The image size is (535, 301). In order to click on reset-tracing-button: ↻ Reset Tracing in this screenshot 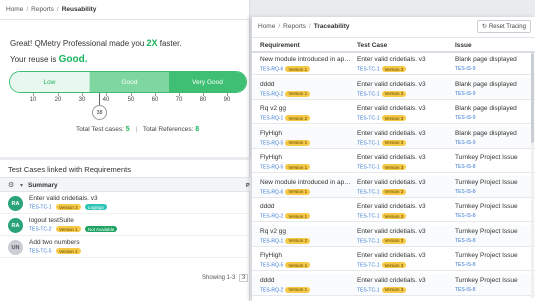, I will do `click(503, 26)`.